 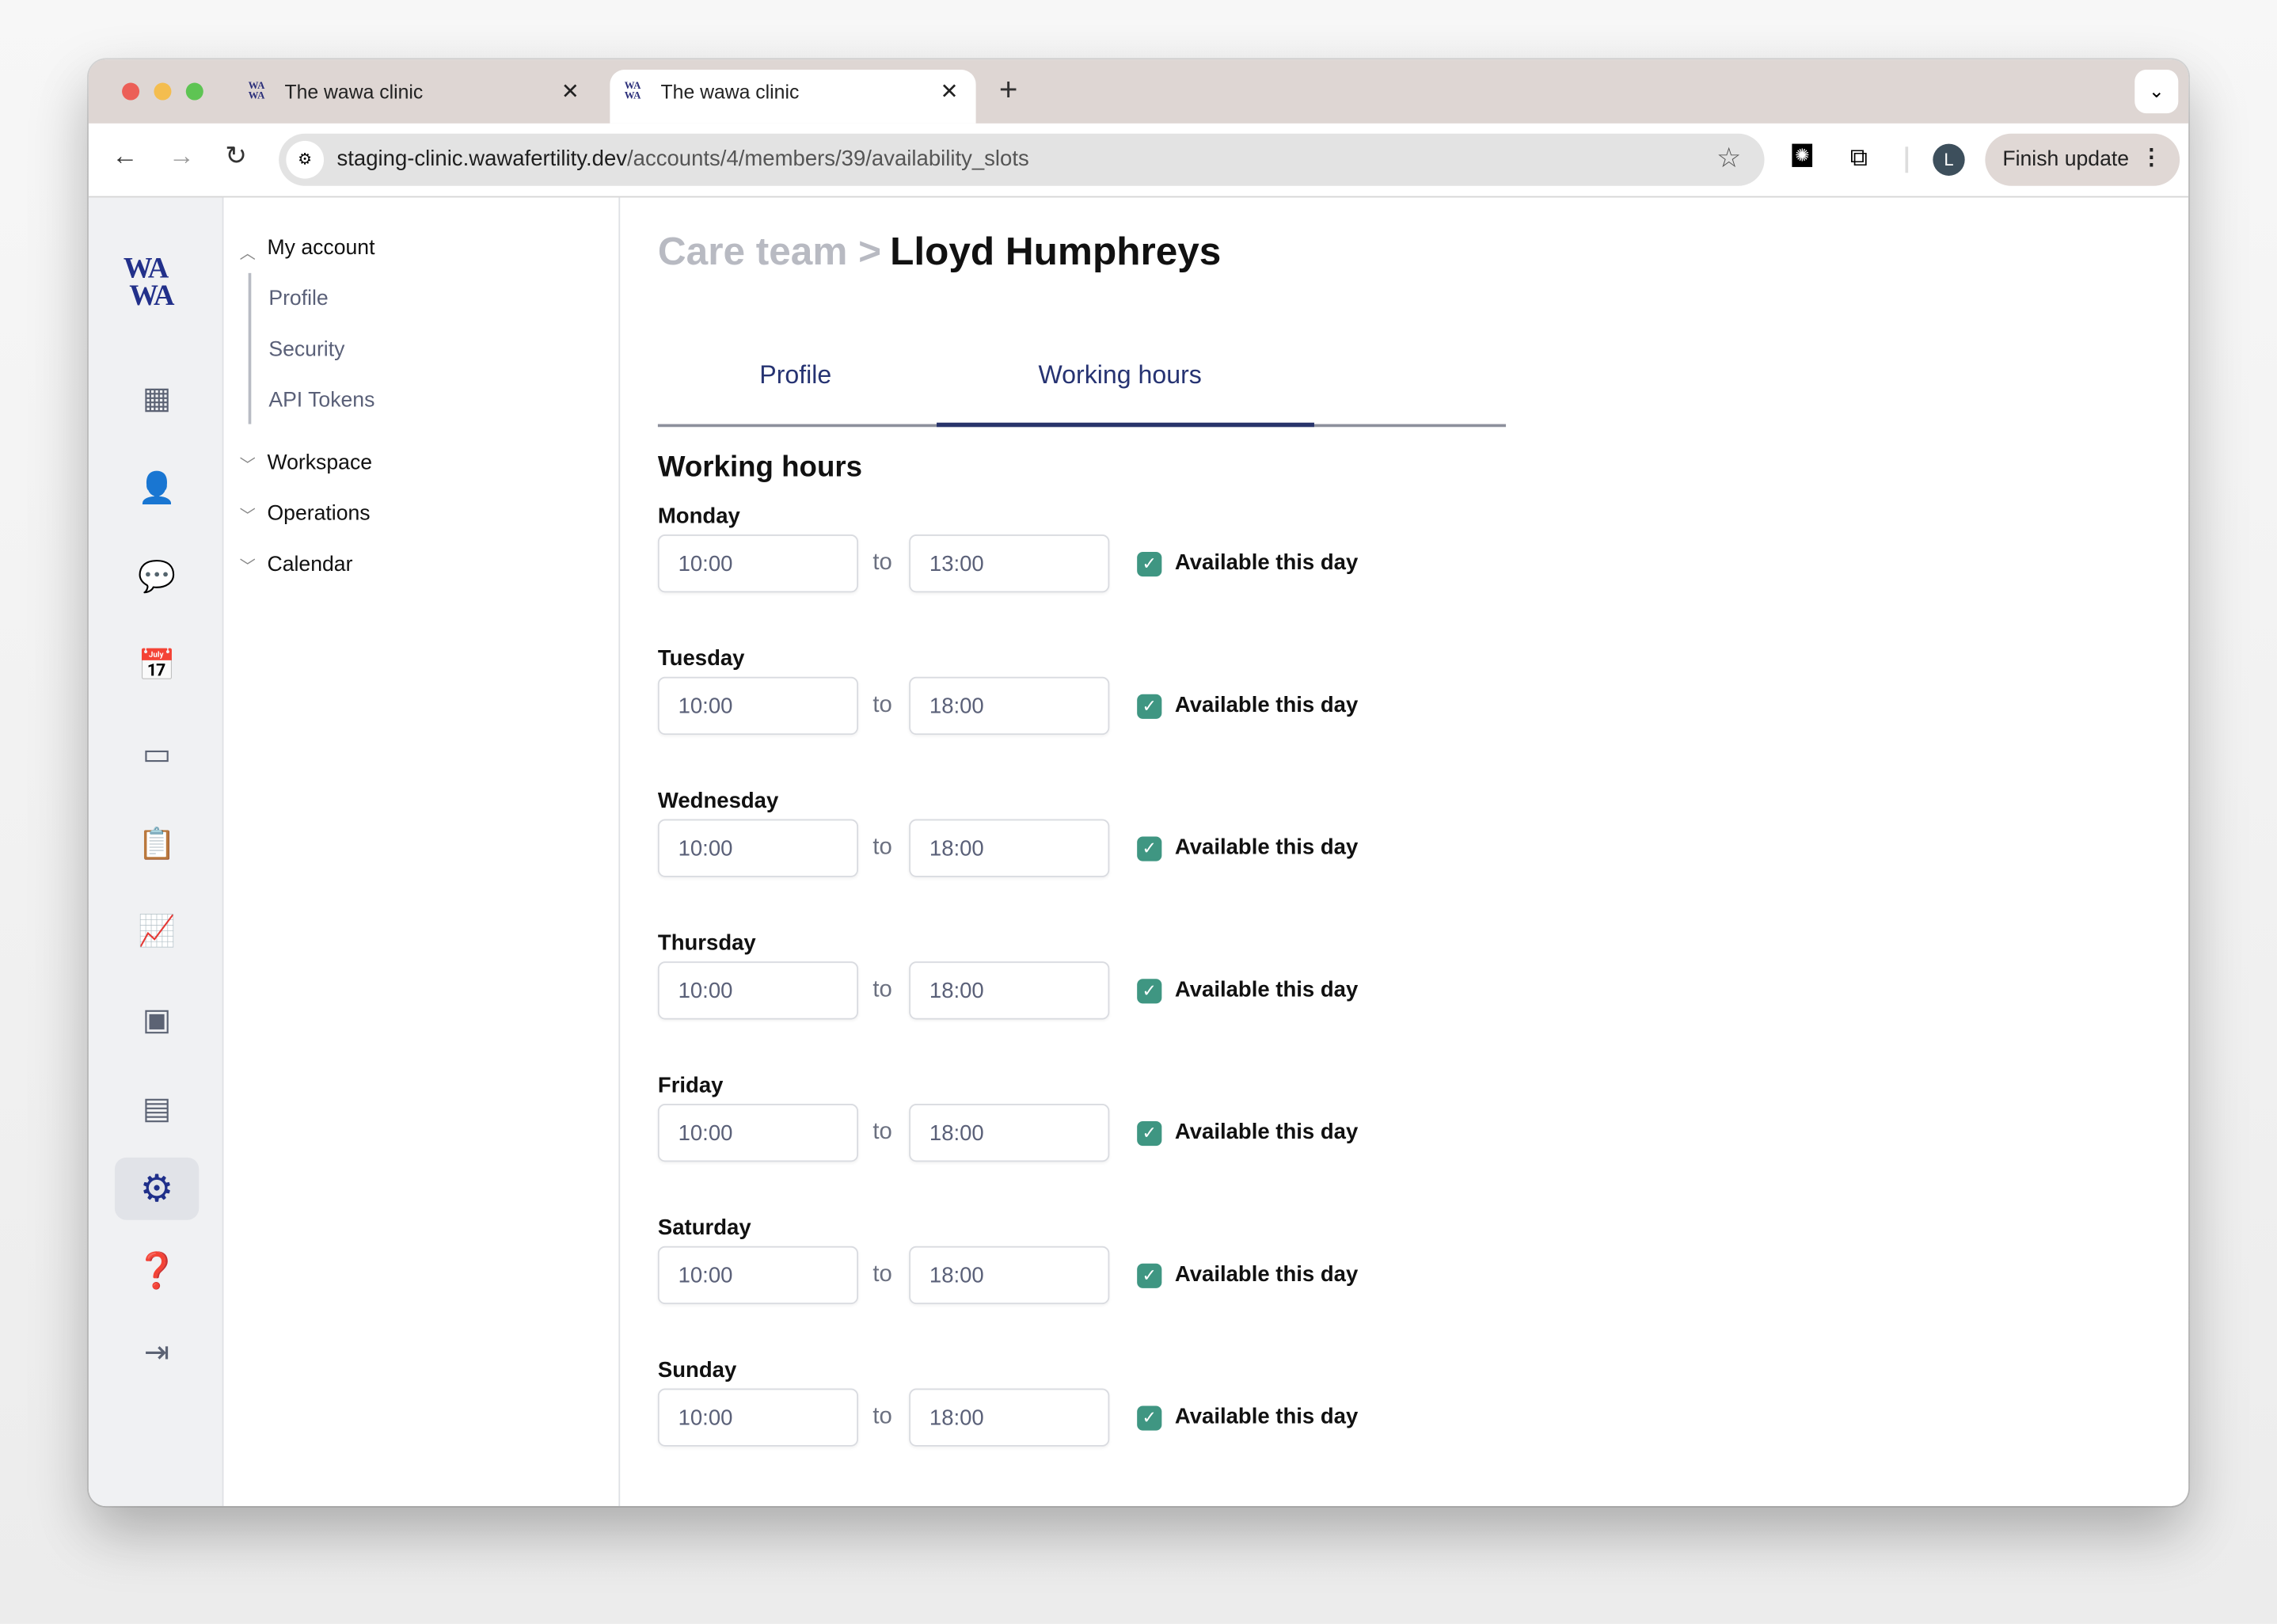 I want to click on patients-icon: 👤, so click(x=156, y=490).